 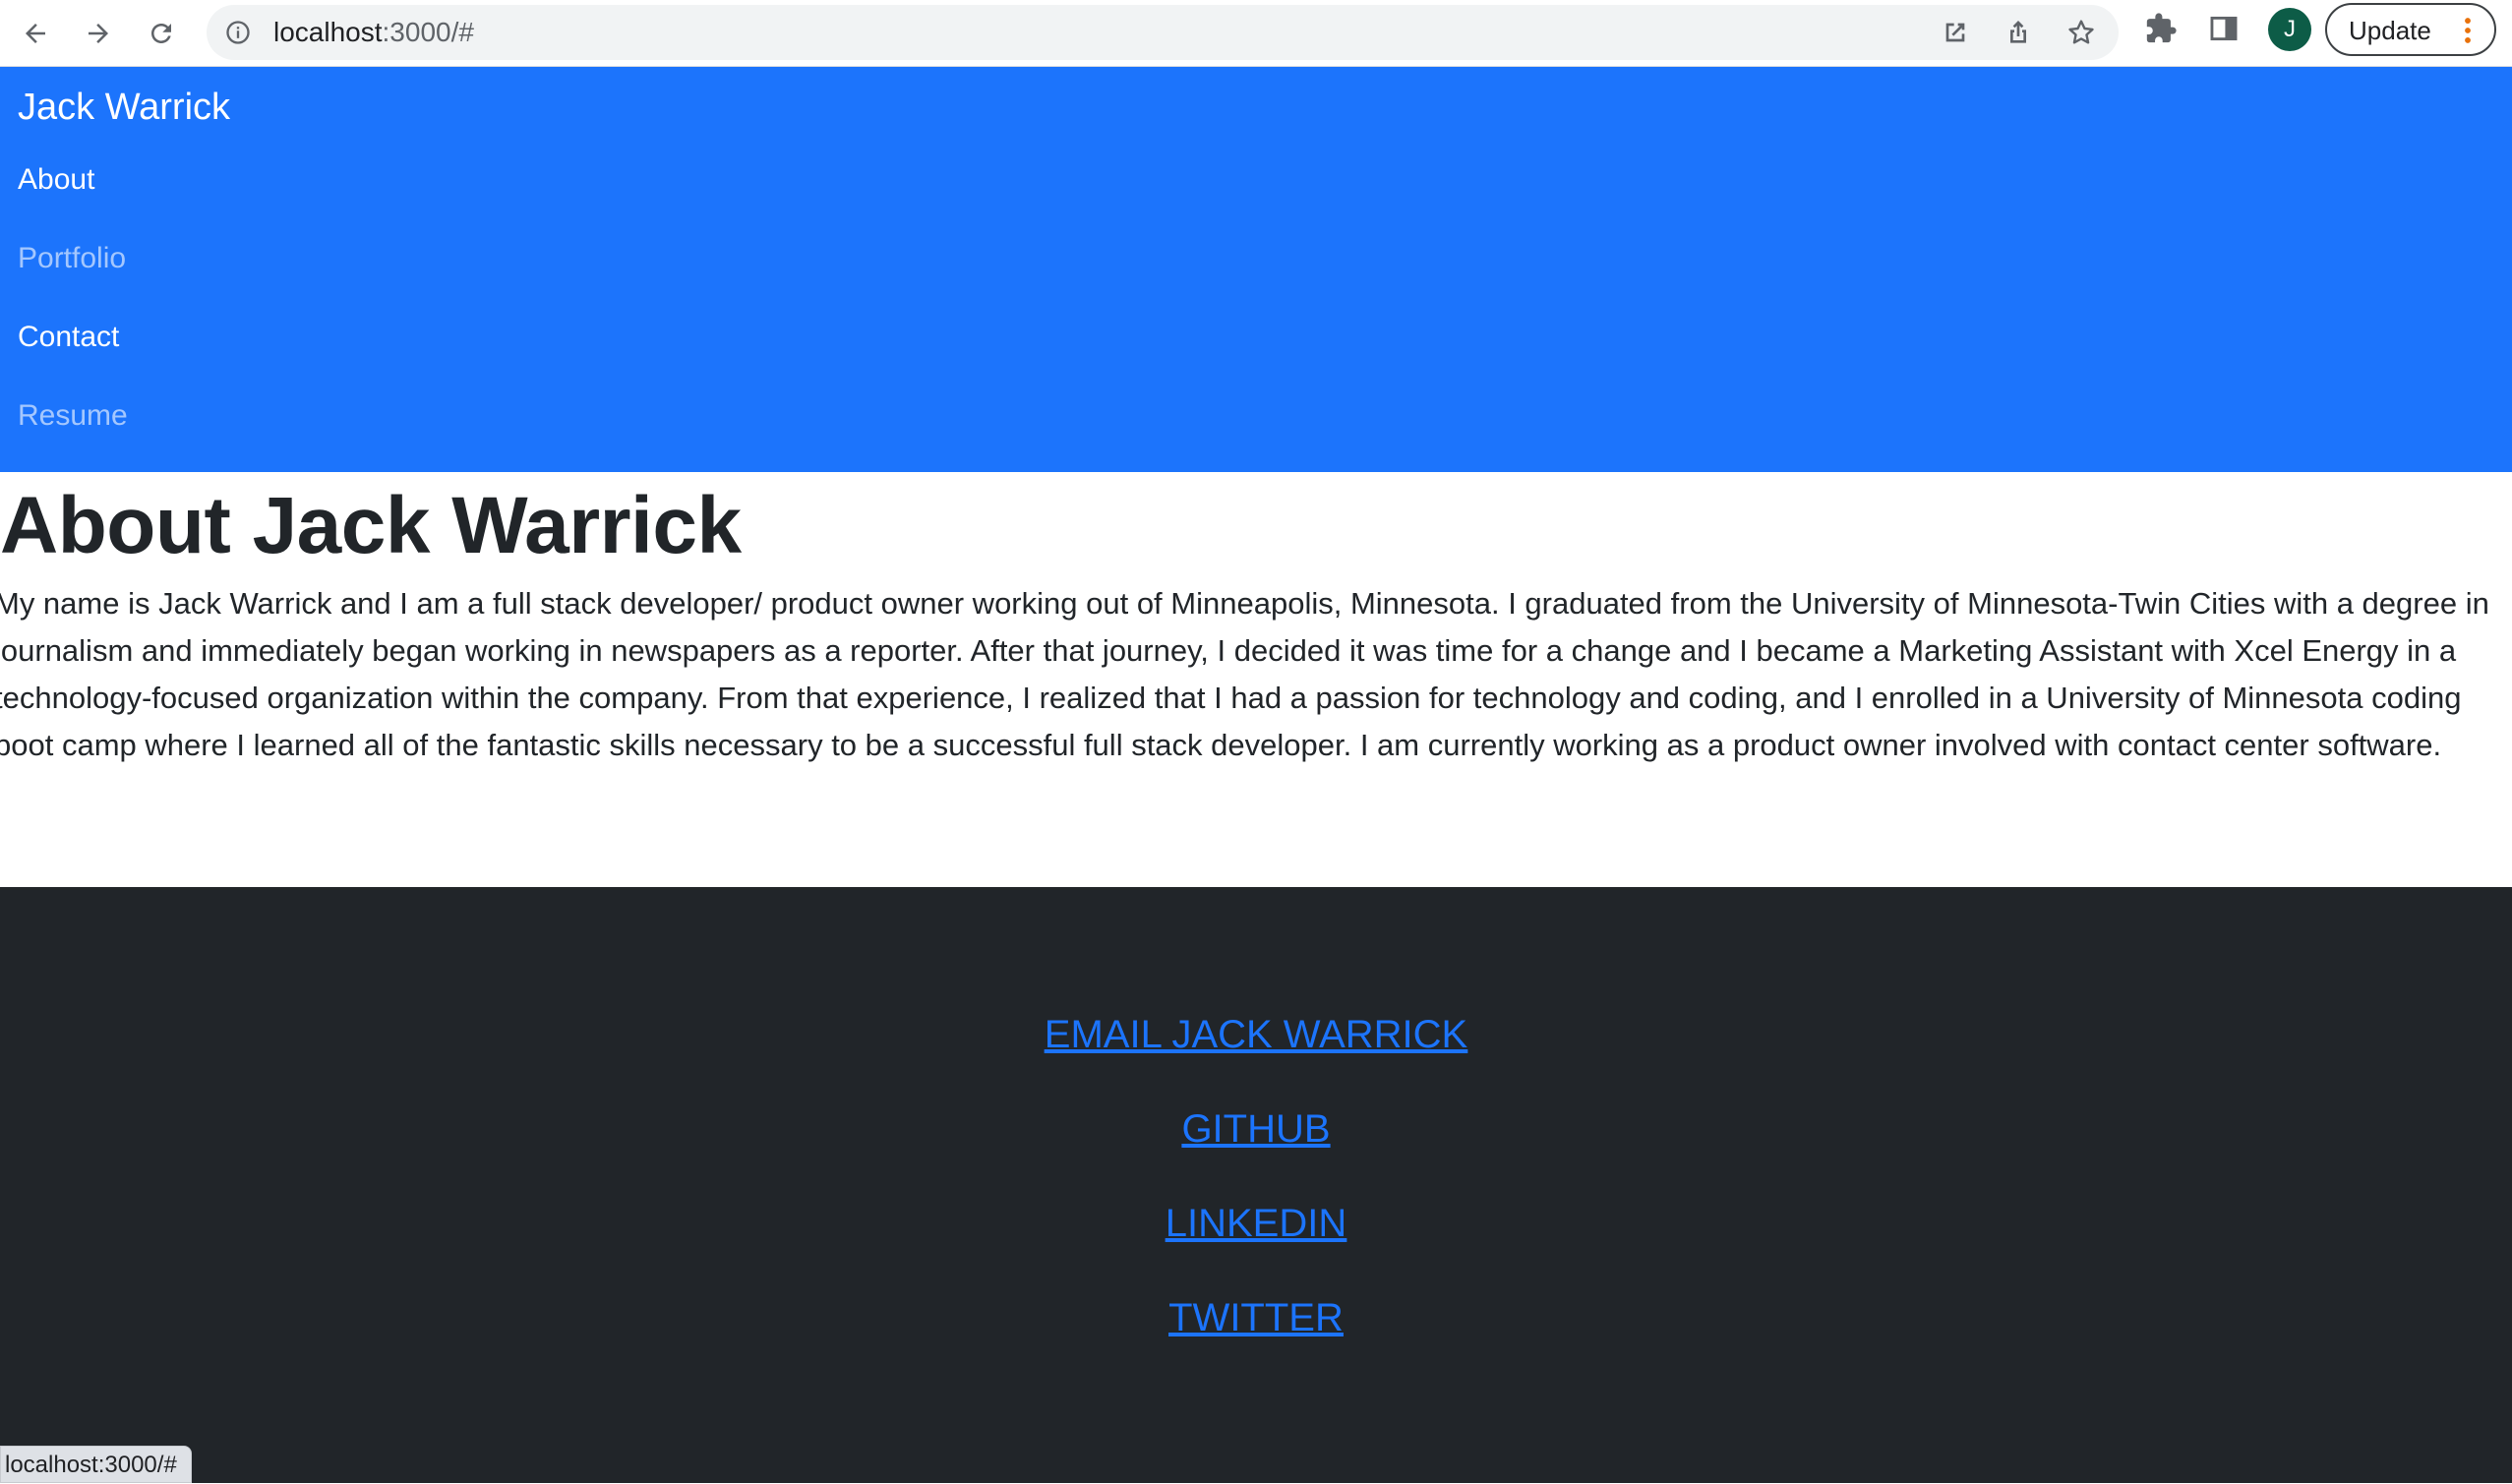 I want to click on update-label: Update, so click(x=2390, y=31).